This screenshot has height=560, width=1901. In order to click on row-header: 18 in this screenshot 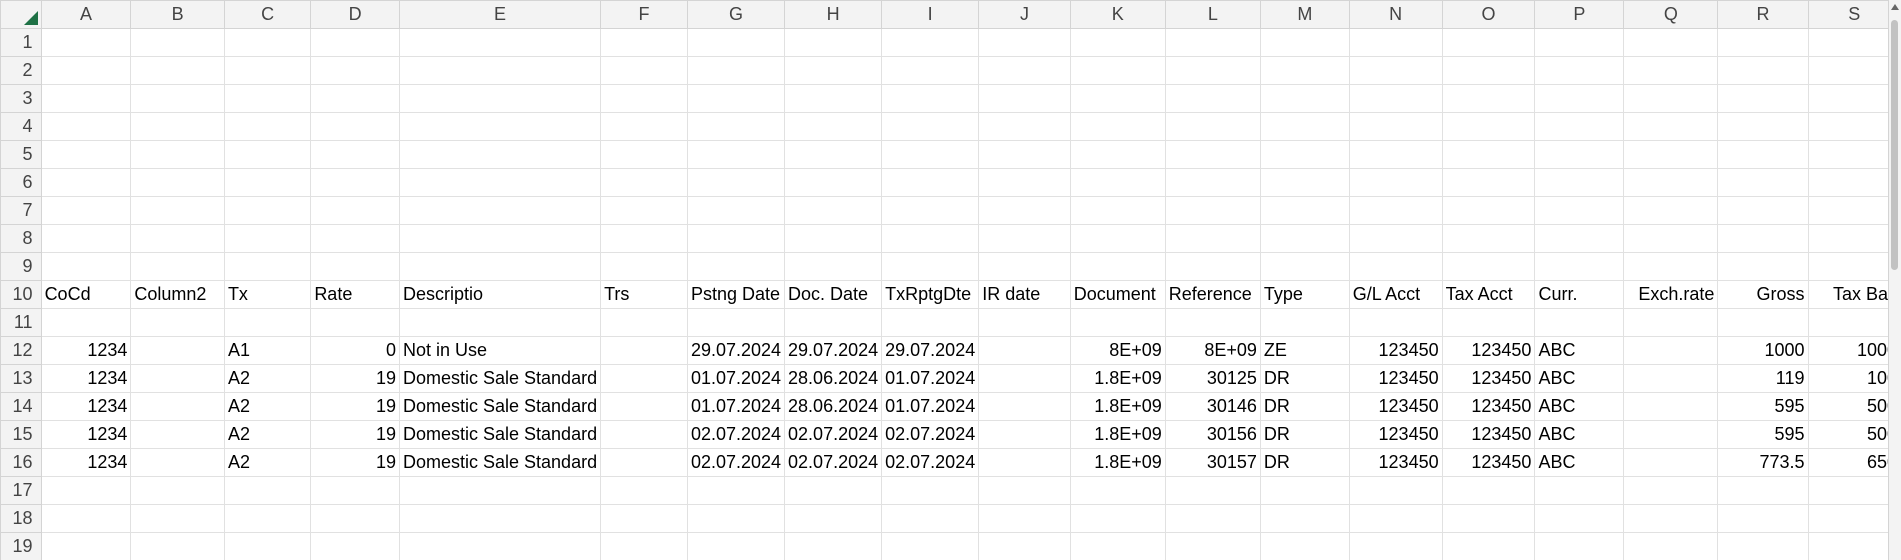, I will do `click(21, 518)`.